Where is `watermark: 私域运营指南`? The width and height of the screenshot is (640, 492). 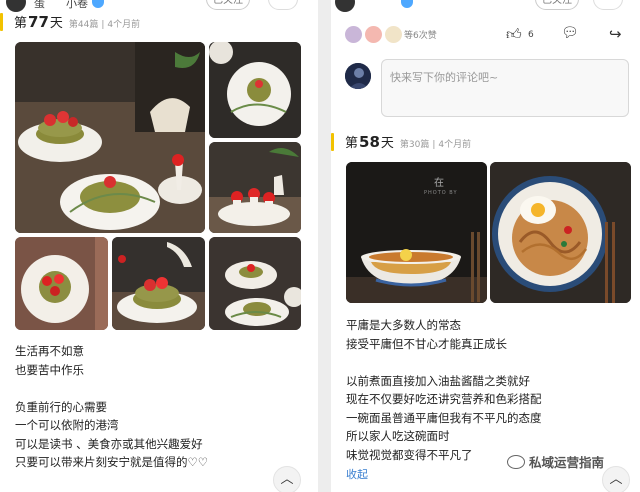
watermark: 私域运营指南 is located at coordinates (555, 461).